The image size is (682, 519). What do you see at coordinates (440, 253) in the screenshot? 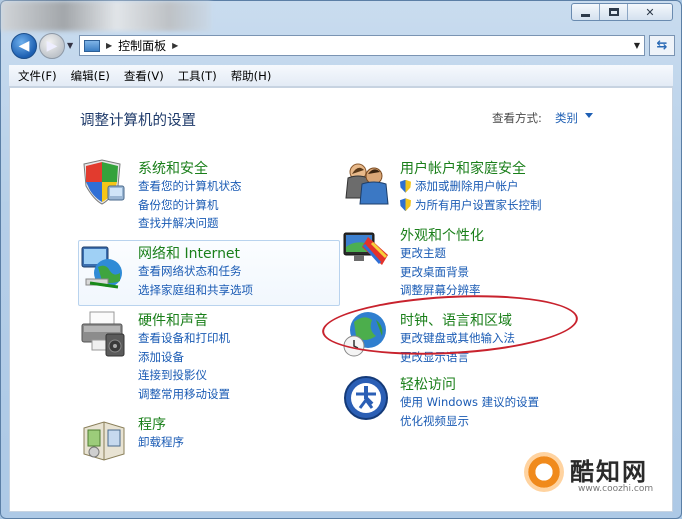
I see `link-change-theme: 更改主题` at bounding box center [440, 253].